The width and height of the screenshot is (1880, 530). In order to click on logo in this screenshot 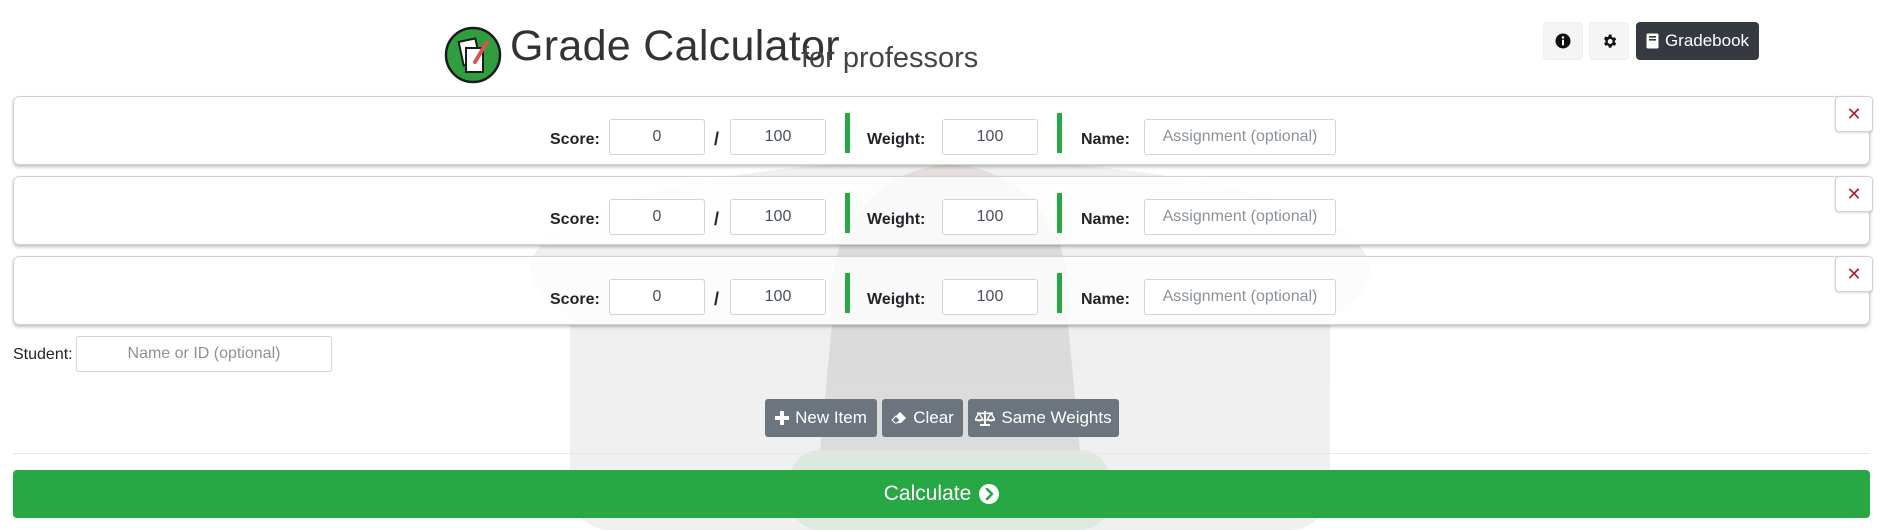, I will do `click(473, 55)`.